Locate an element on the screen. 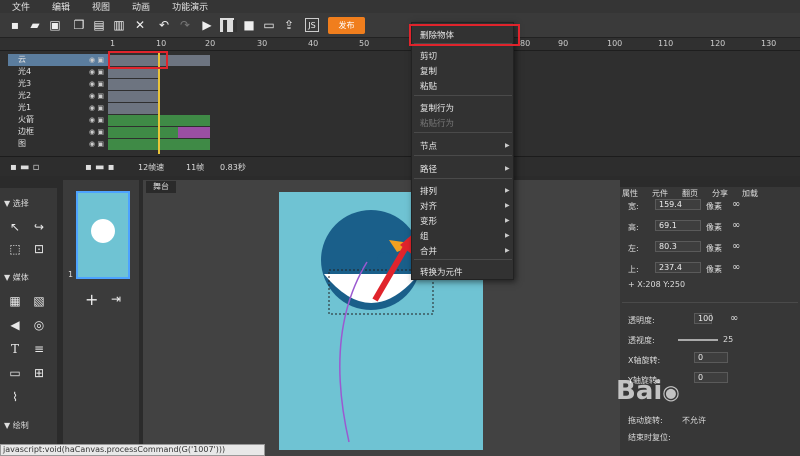 This screenshot has height=456, width=800. stop-icon: ■ is located at coordinates (249, 25).